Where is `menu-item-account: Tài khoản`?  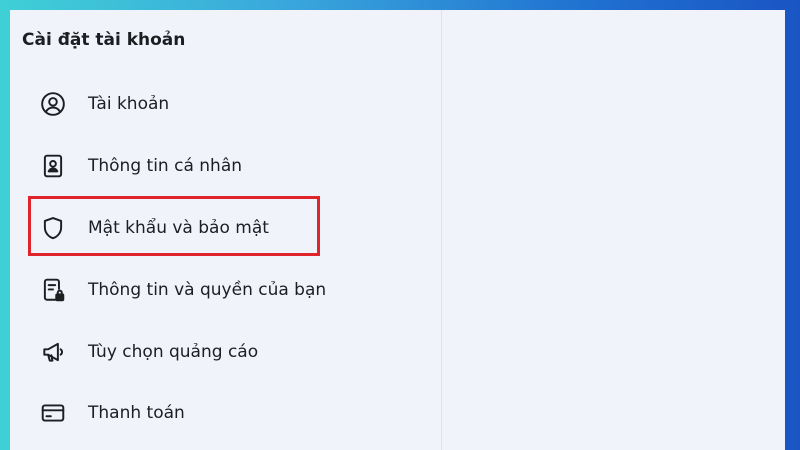 menu-item-account: Tài khoản is located at coordinates (230, 104).